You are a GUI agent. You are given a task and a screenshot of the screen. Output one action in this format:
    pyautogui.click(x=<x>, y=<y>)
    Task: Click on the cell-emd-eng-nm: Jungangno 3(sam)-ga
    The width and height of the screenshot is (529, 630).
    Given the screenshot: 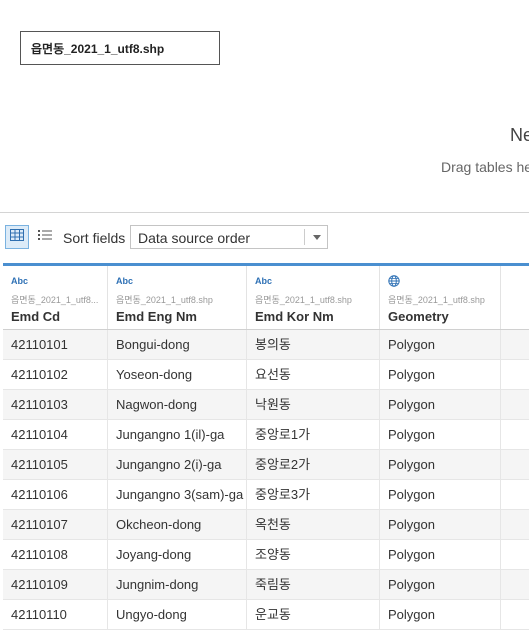 What is the action you would take?
    pyautogui.click(x=177, y=494)
    